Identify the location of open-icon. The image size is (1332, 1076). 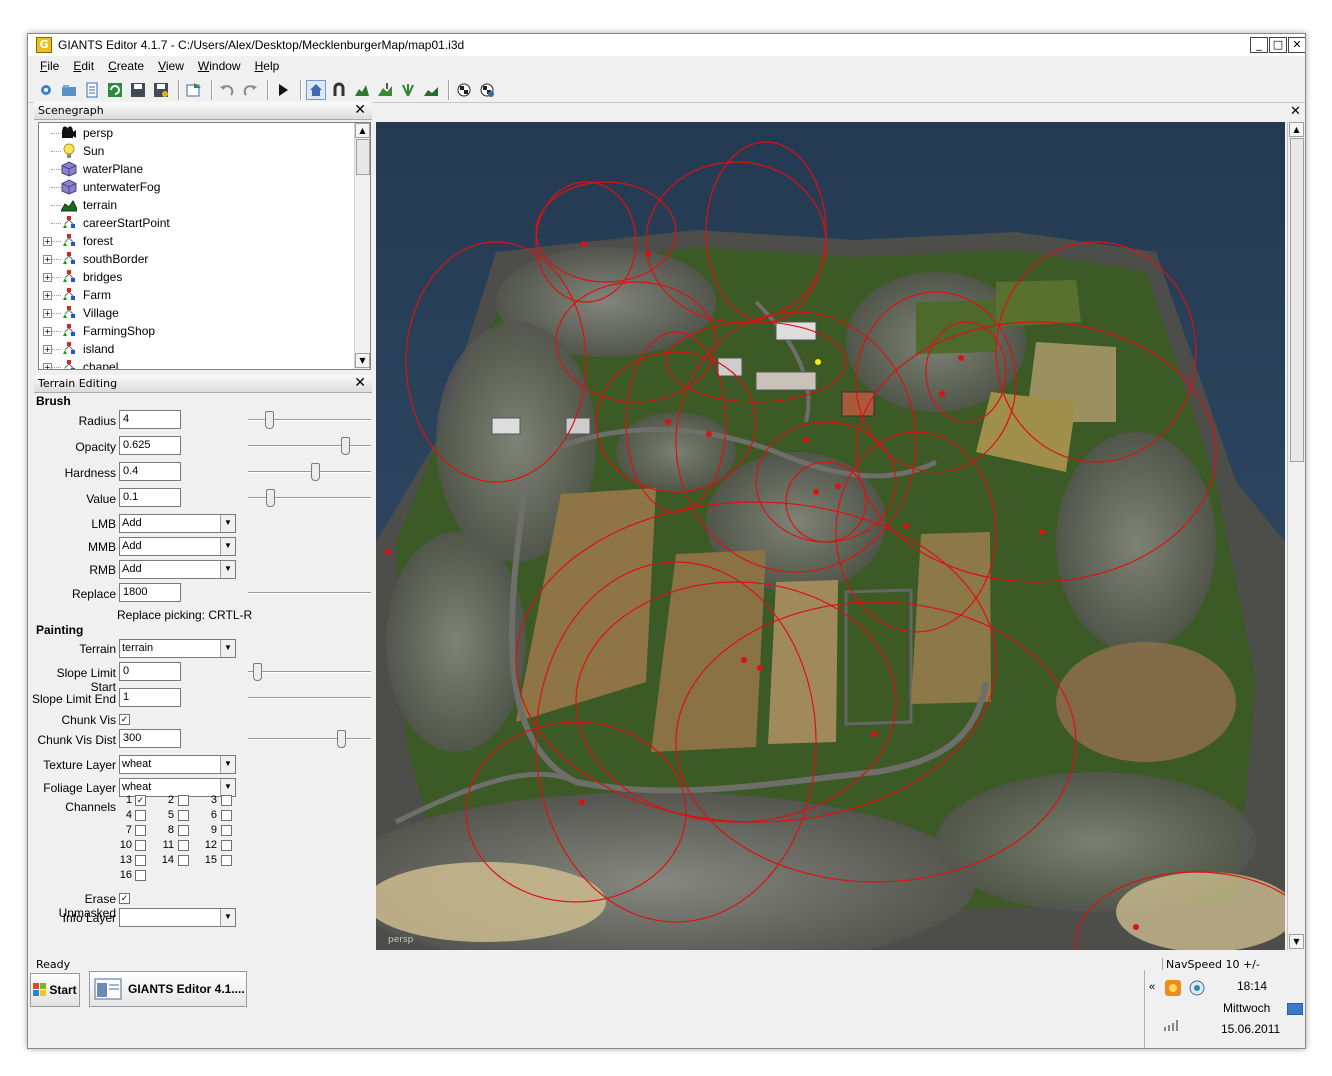
(69, 90).